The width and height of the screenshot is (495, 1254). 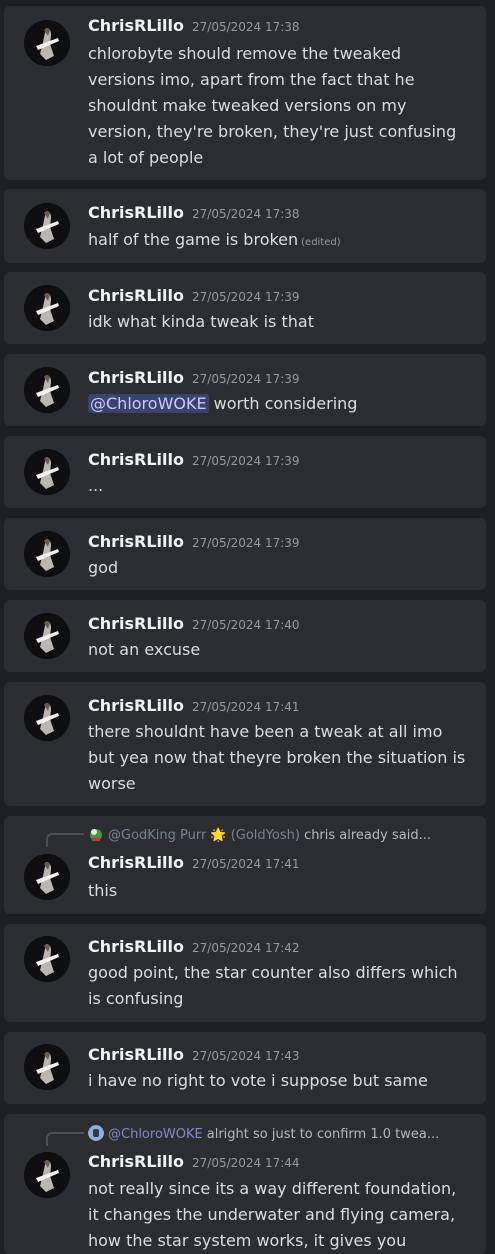 I want to click on message-text: god, so click(x=103, y=567).